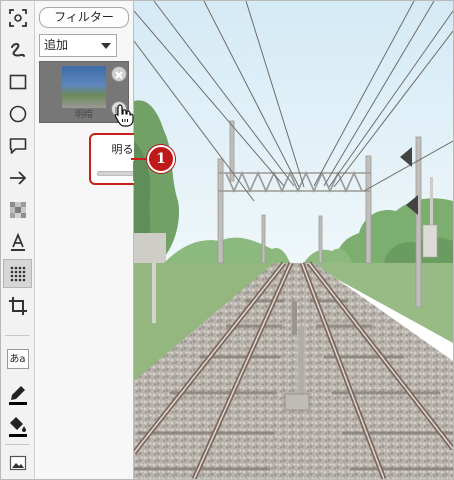 This screenshot has width=454, height=480. What do you see at coordinates (17, 273) in the screenshot?
I see `filter-icon` at bounding box center [17, 273].